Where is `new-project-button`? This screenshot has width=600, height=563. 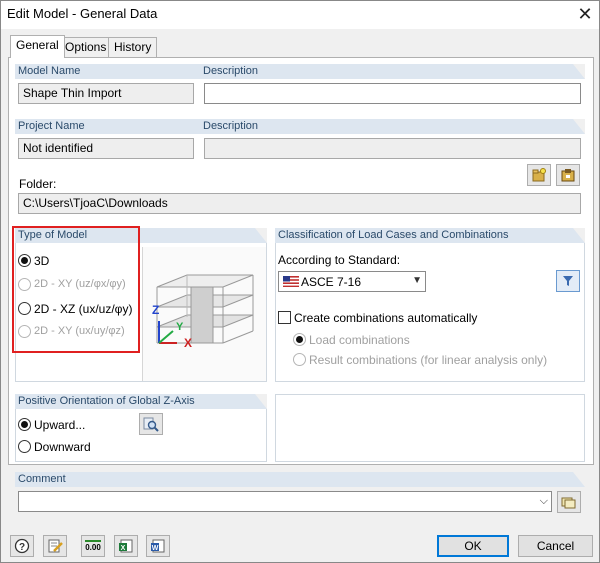 new-project-button is located at coordinates (539, 175).